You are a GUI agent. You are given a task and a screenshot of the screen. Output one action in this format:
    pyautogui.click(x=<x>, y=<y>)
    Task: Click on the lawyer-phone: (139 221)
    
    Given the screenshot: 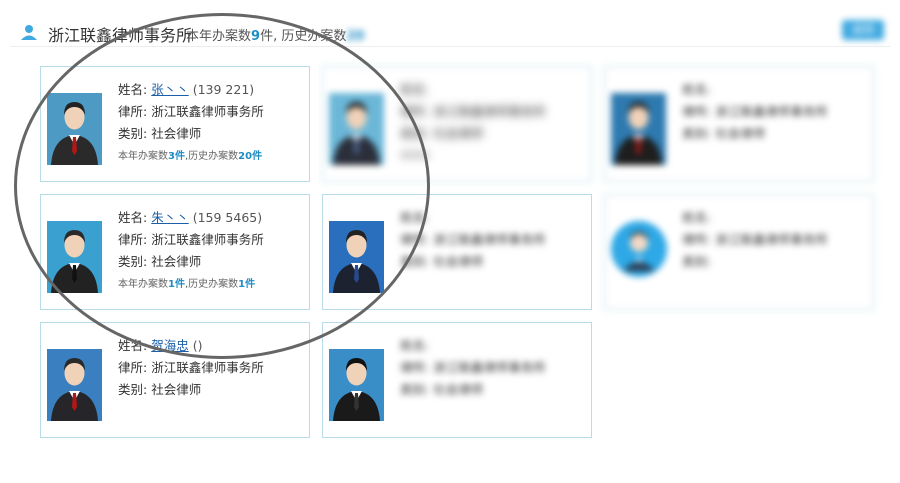 What is the action you would take?
    pyautogui.click(x=223, y=89)
    